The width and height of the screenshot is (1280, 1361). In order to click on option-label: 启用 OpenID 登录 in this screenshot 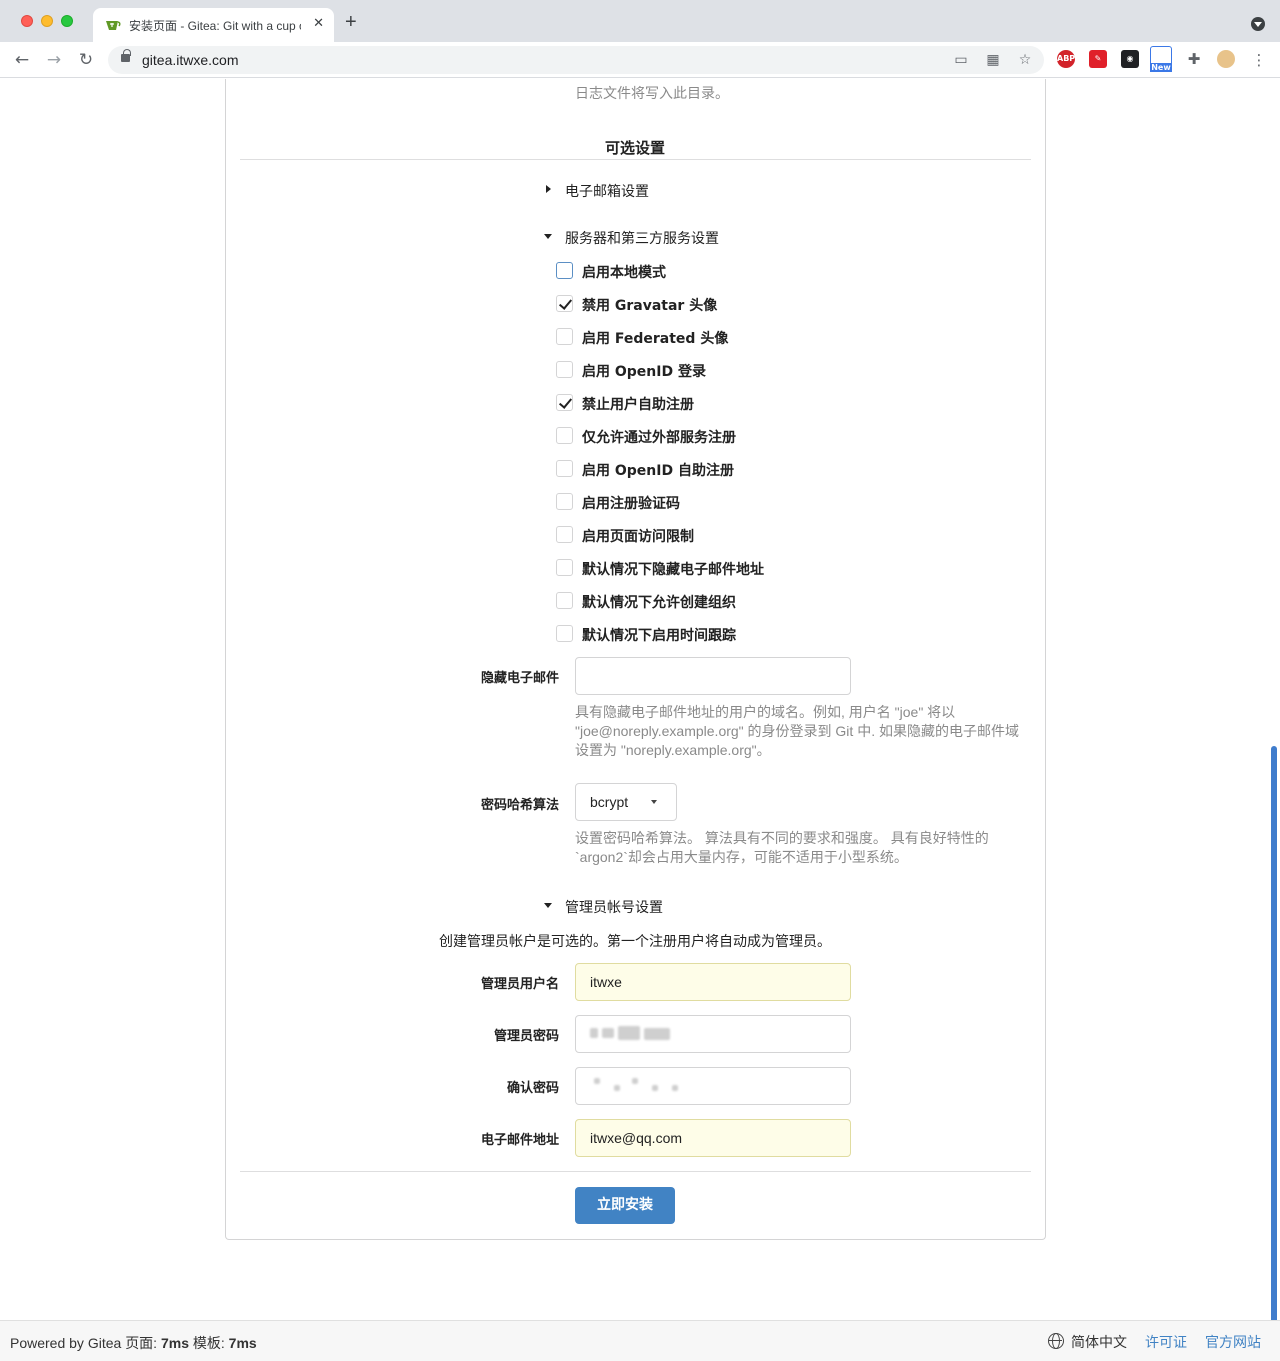, I will do `click(644, 372)`.